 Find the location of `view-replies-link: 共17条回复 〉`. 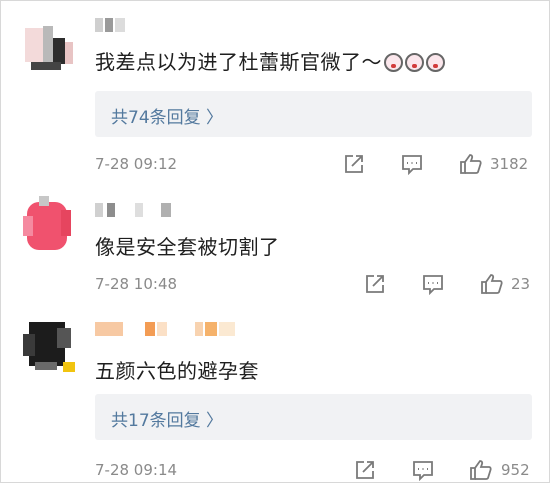

view-replies-link: 共17条回复 〉 is located at coordinates (167, 418).